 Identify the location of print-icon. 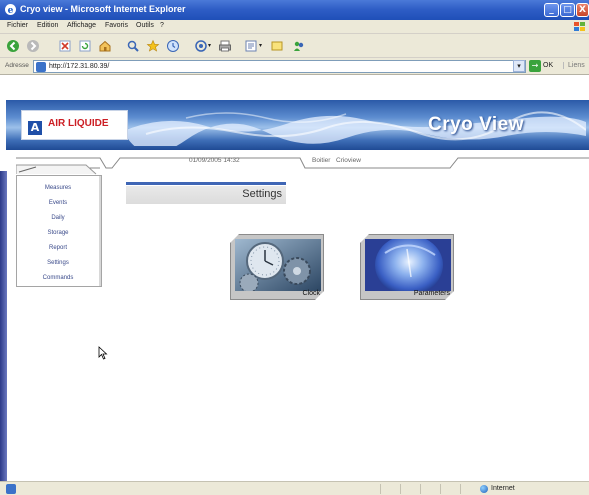
(225, 46).